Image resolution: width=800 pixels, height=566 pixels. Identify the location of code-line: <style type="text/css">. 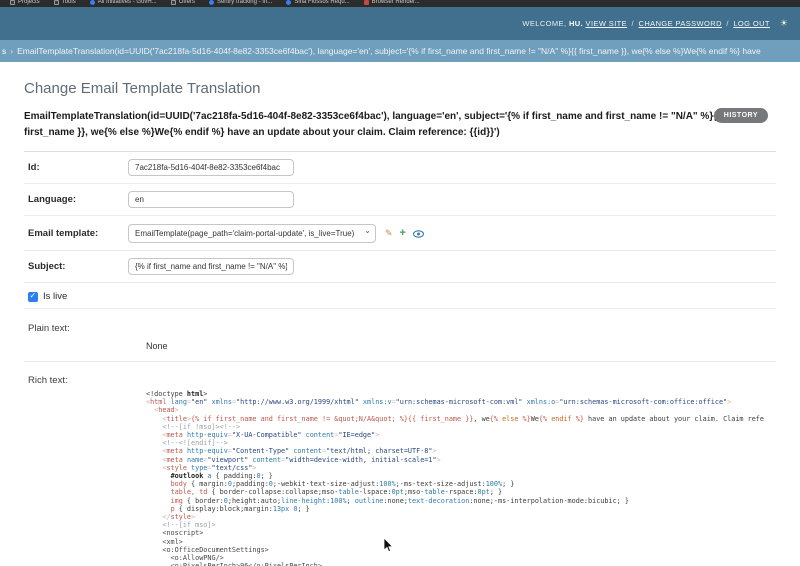
(209, 467).